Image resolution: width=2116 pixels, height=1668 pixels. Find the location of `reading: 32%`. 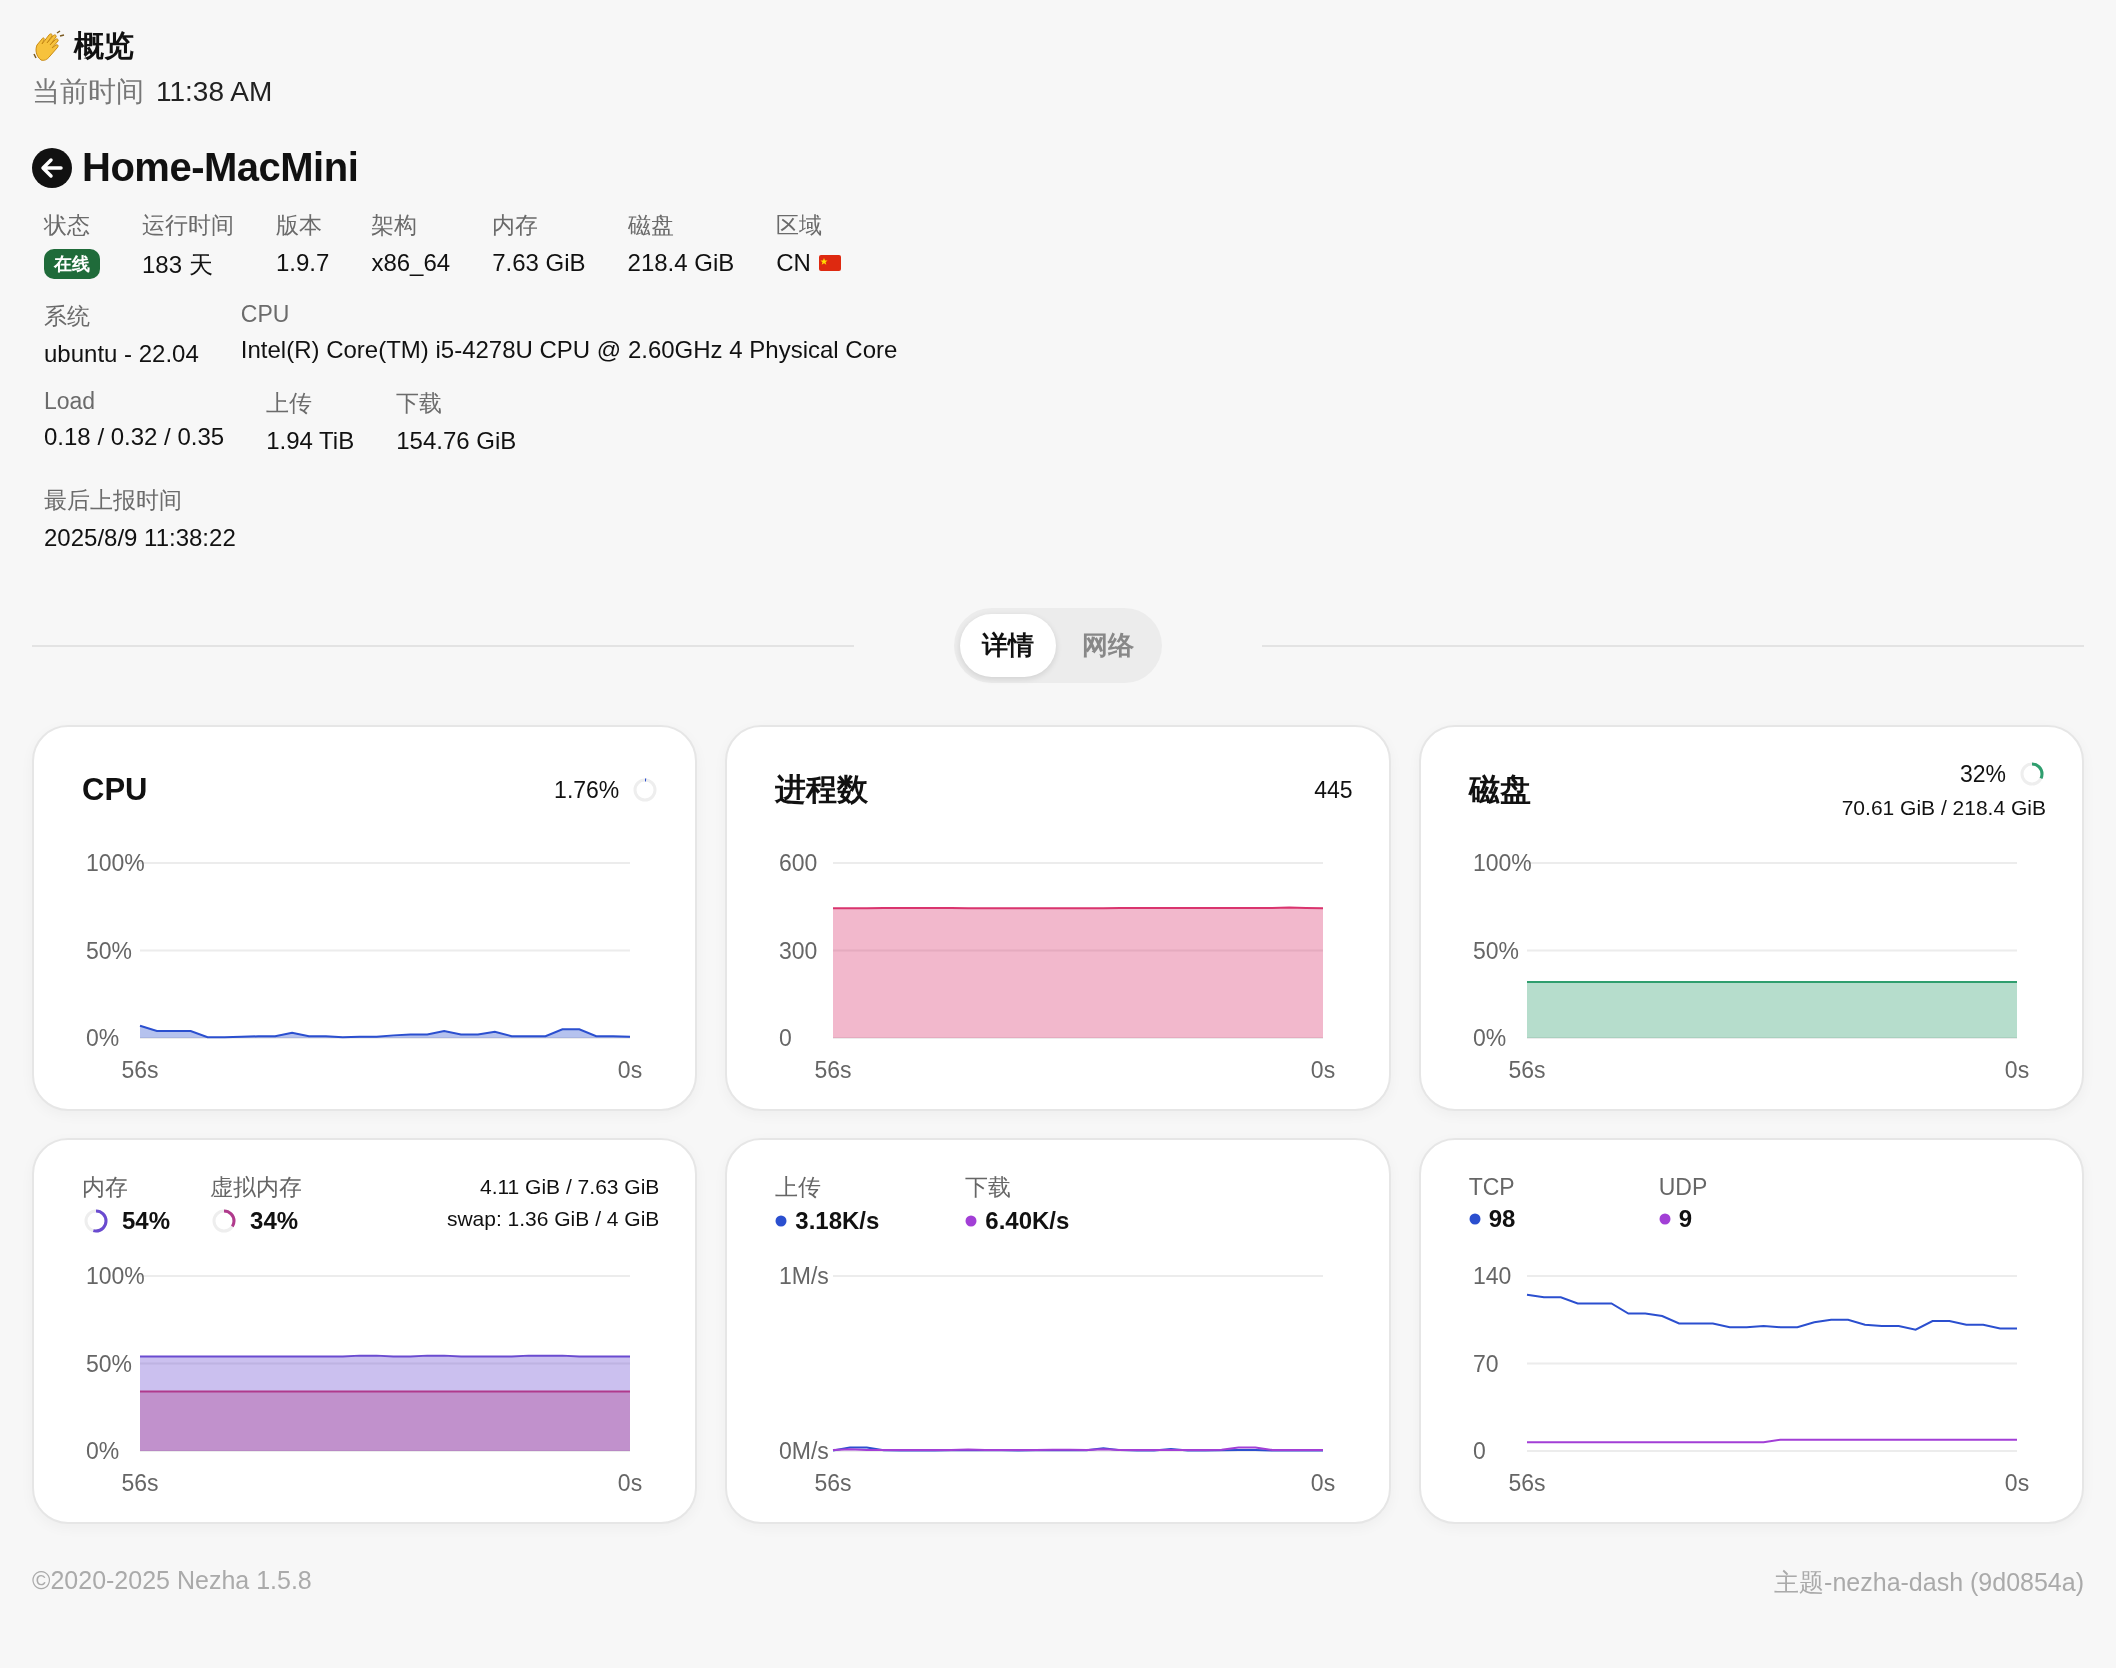

reading: 32% is located at coordinates (1982, 774).